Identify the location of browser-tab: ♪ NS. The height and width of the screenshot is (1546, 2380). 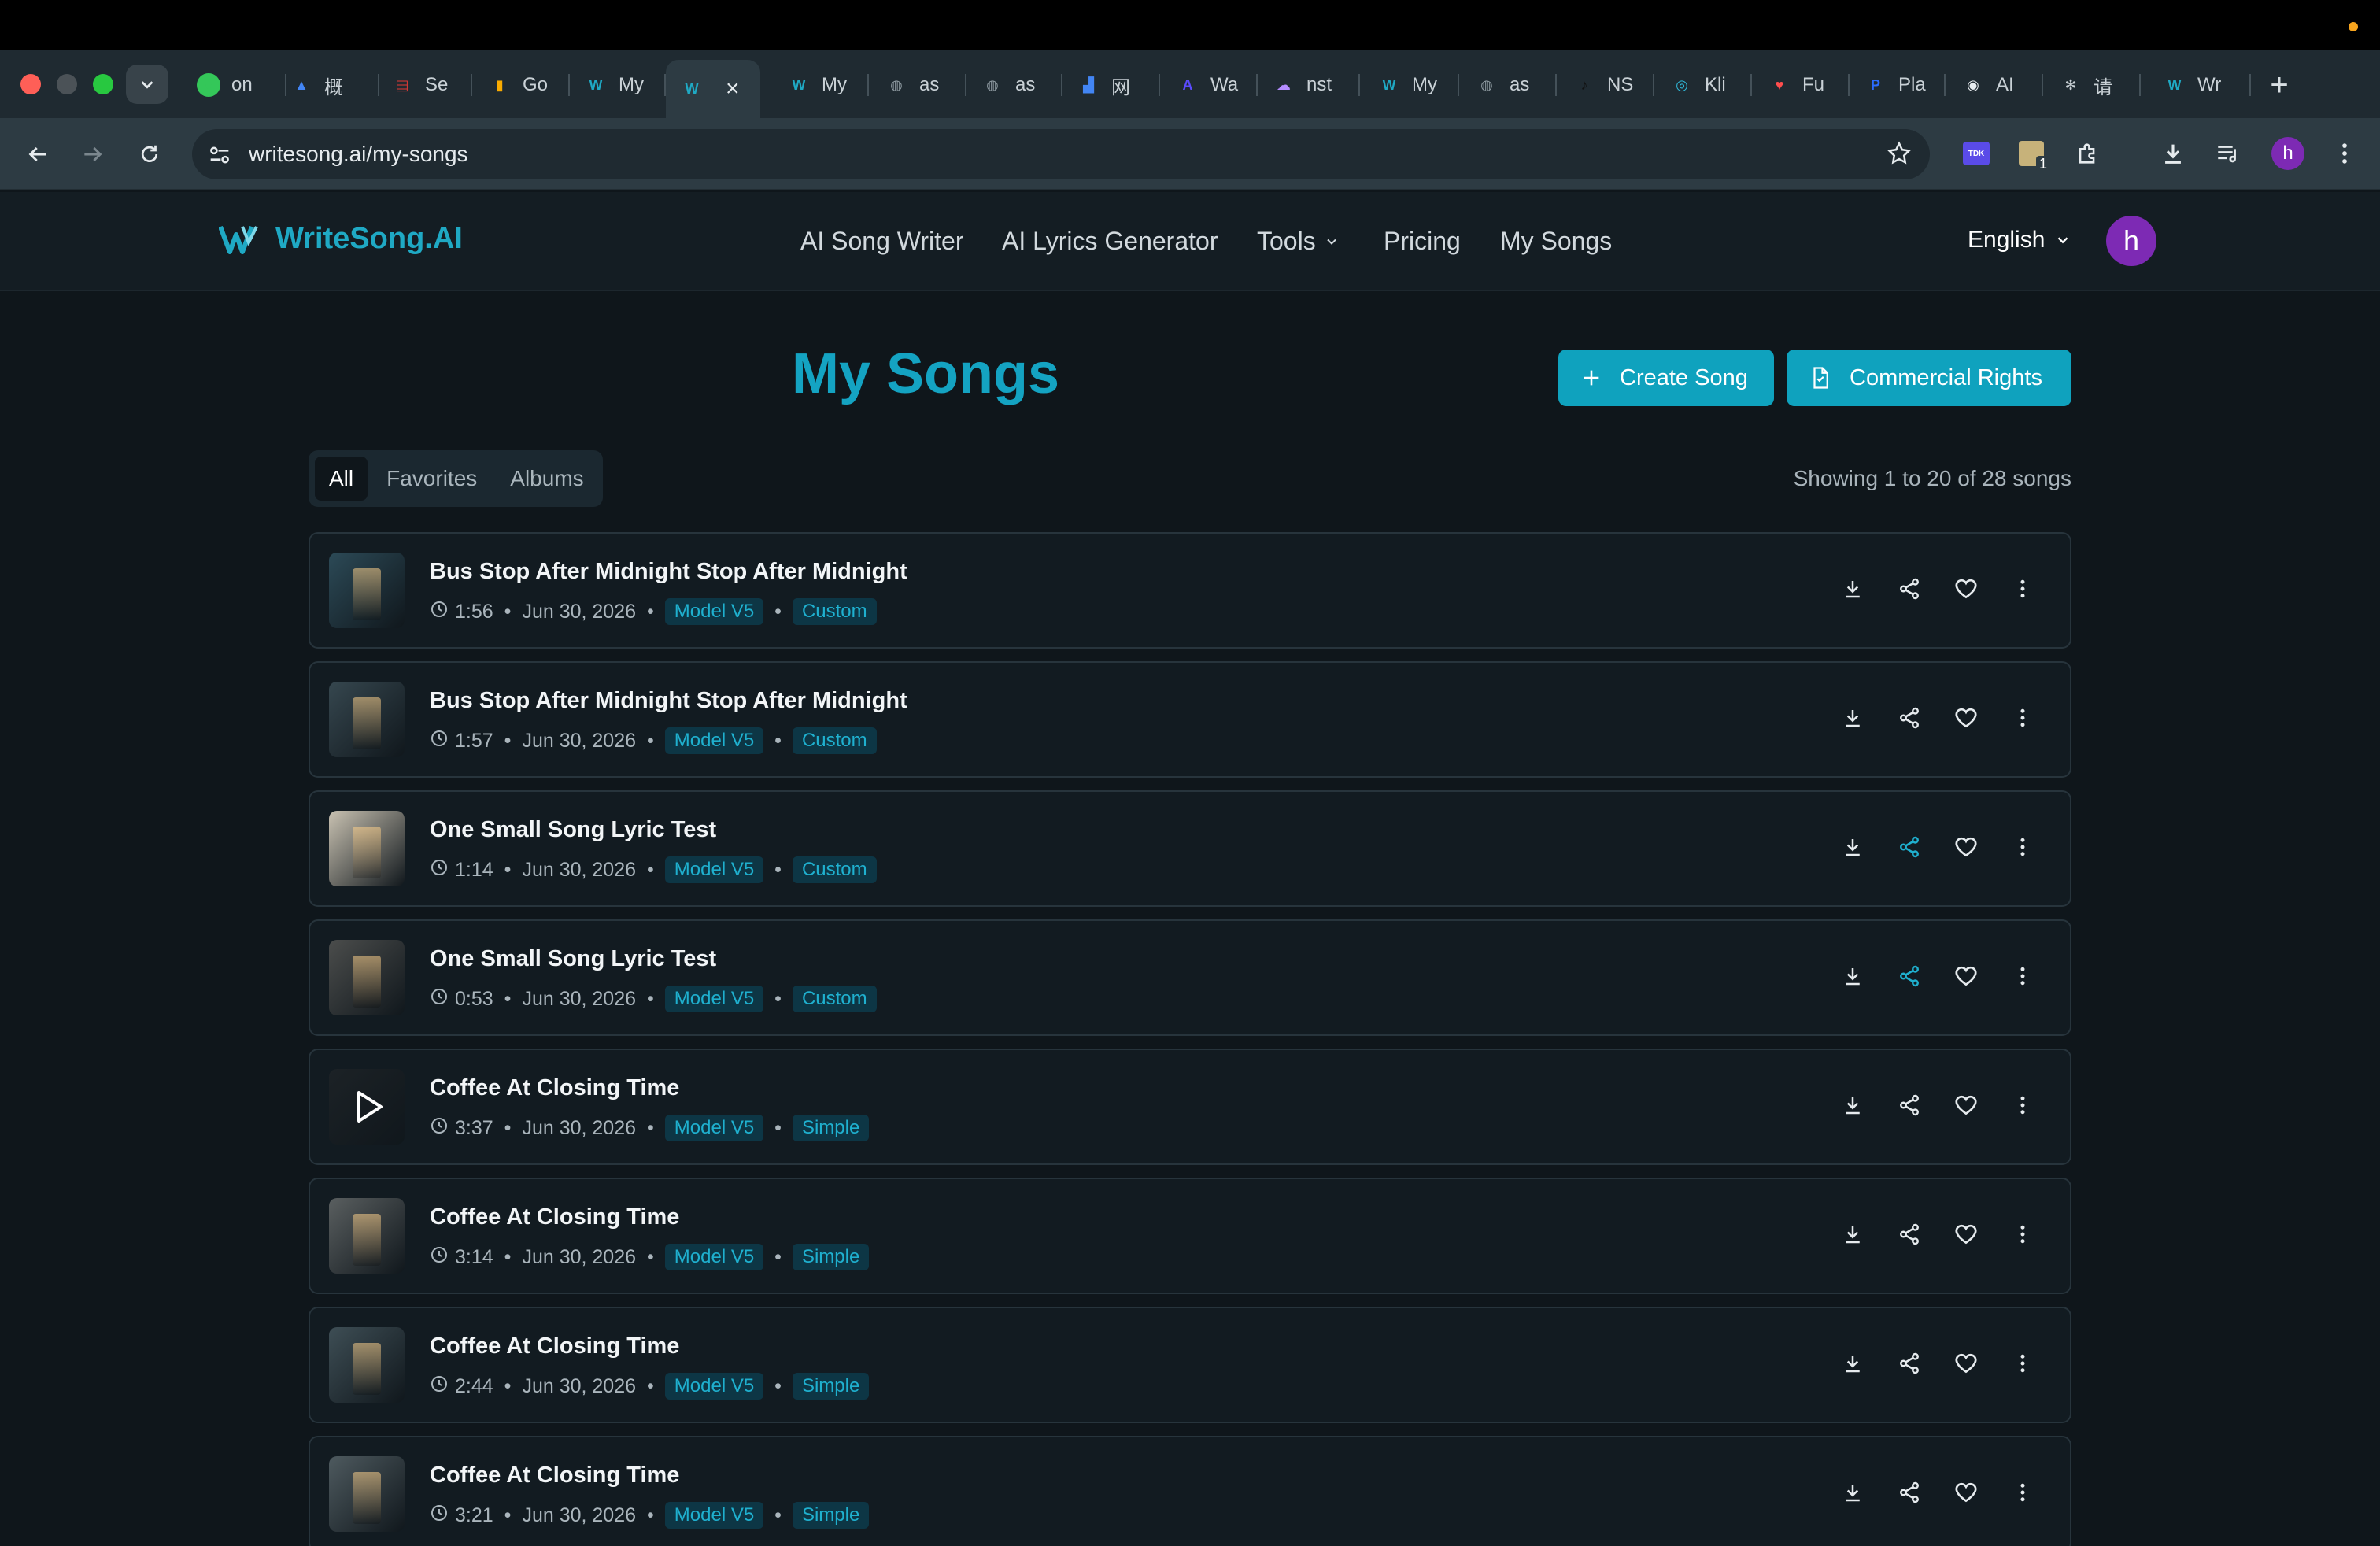
(1606, 85).